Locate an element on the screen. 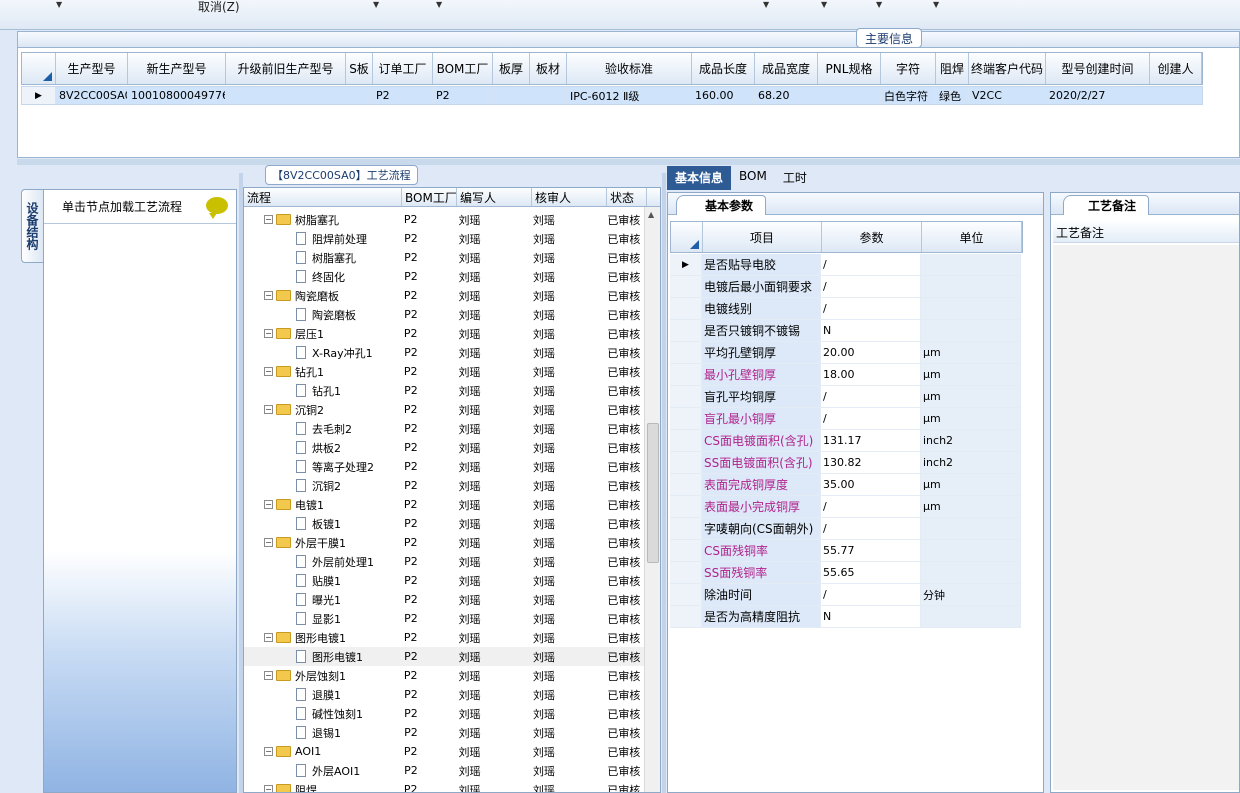 The width and height of the screenshot is (1240, 793). tree-row: X-Ray冲孔1 P2 刘瑶 刘瑶 已审核 is located at coordinates (444, 352).